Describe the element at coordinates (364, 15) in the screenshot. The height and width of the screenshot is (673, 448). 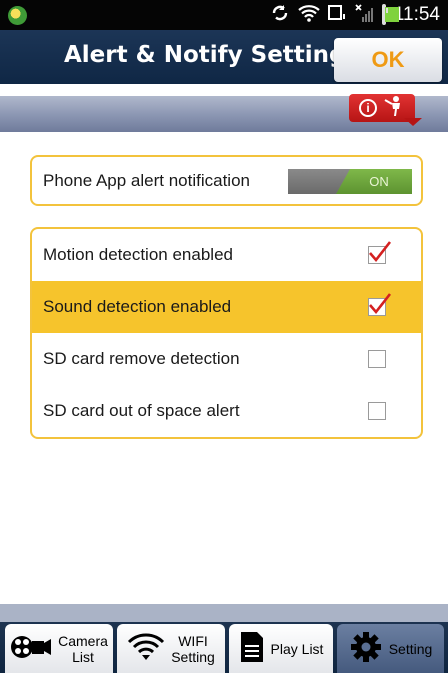
I see `no-signal-icon` at that location.